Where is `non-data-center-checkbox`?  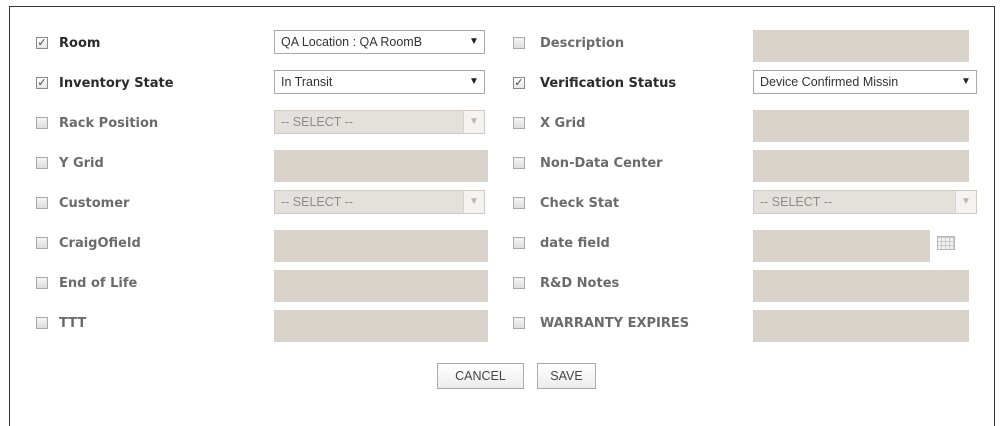
non-data-center-checkbox is located at coordinates (519, 163).